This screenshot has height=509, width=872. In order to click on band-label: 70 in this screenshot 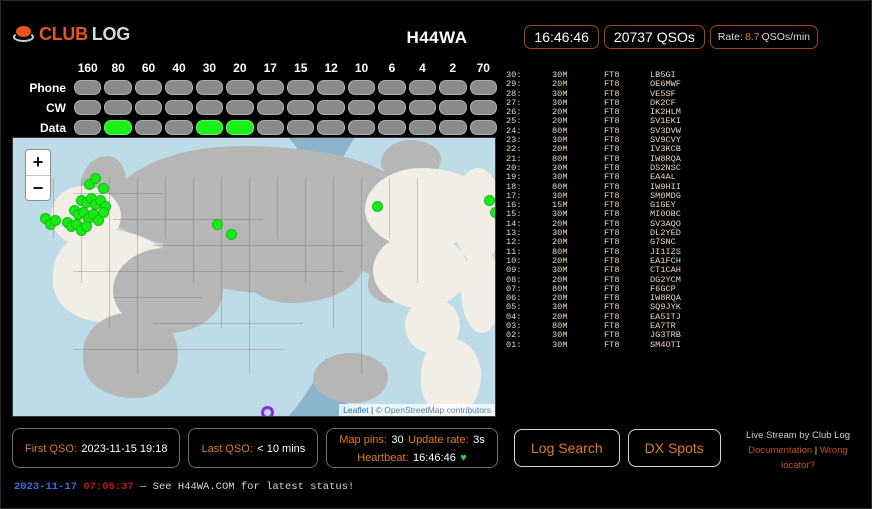, I will do `click(483, 68)`.